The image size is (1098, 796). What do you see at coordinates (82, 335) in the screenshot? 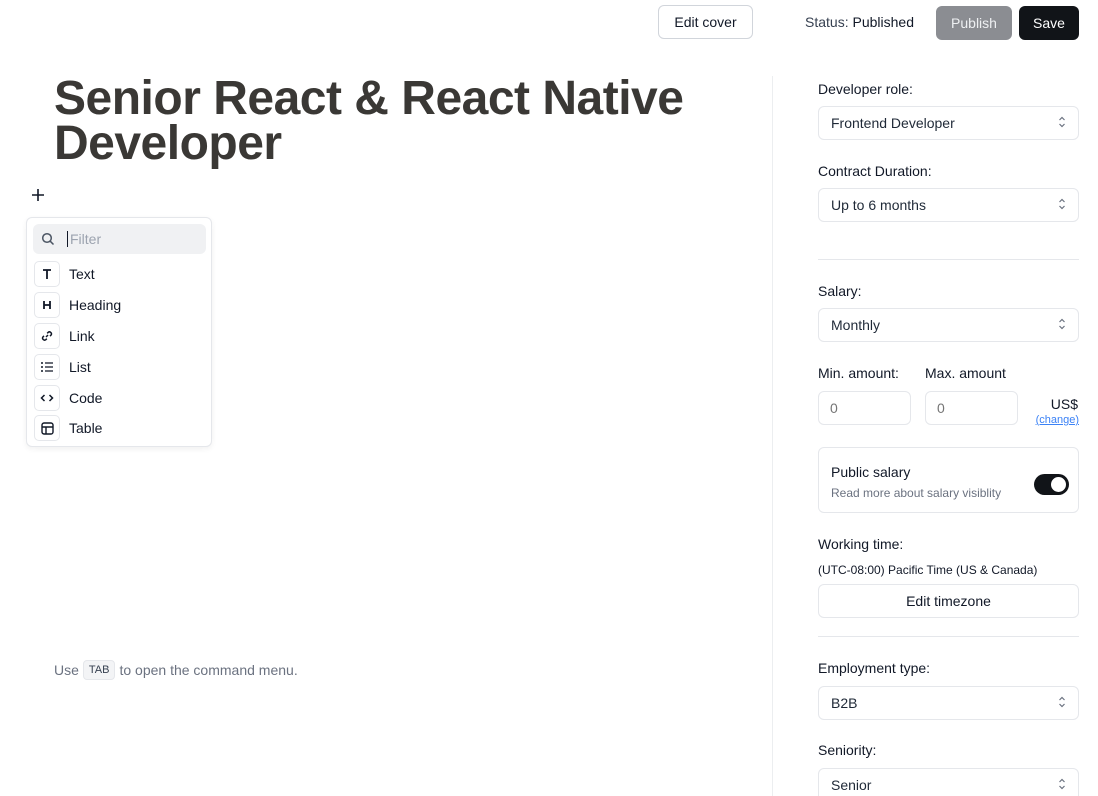
I see `menu-item-label: Link` at bounding box center [82, 335].